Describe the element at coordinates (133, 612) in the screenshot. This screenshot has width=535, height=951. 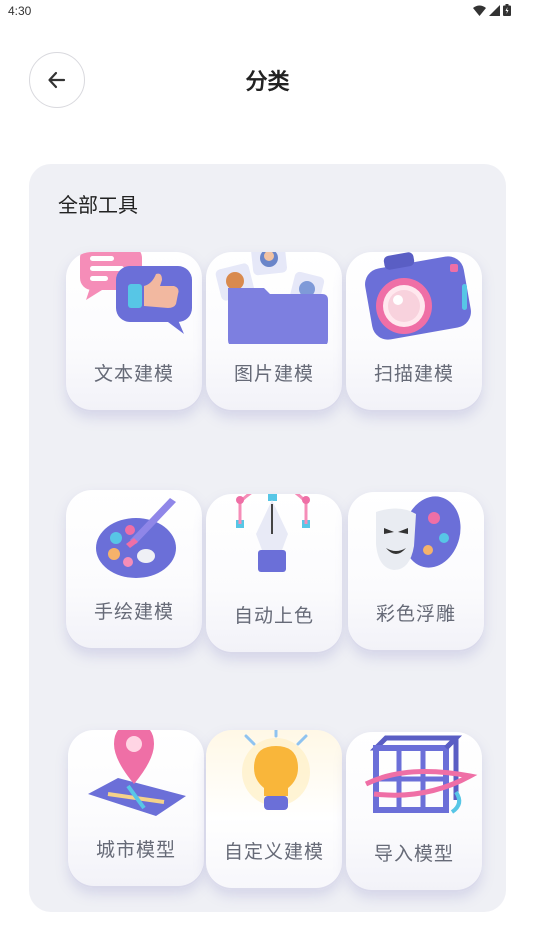
I see `tool-label: 手绘建模` at that location.